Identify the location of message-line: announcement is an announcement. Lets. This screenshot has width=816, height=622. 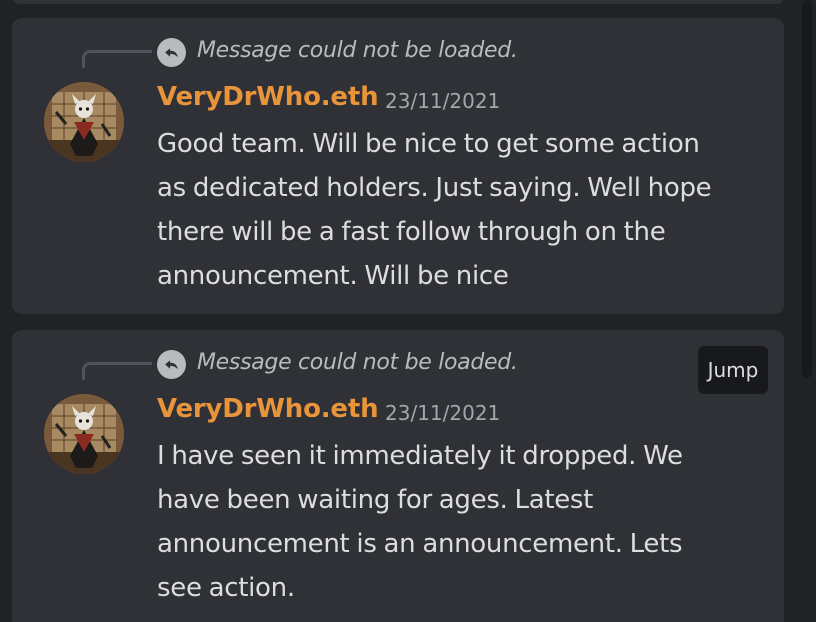
(420, 544).